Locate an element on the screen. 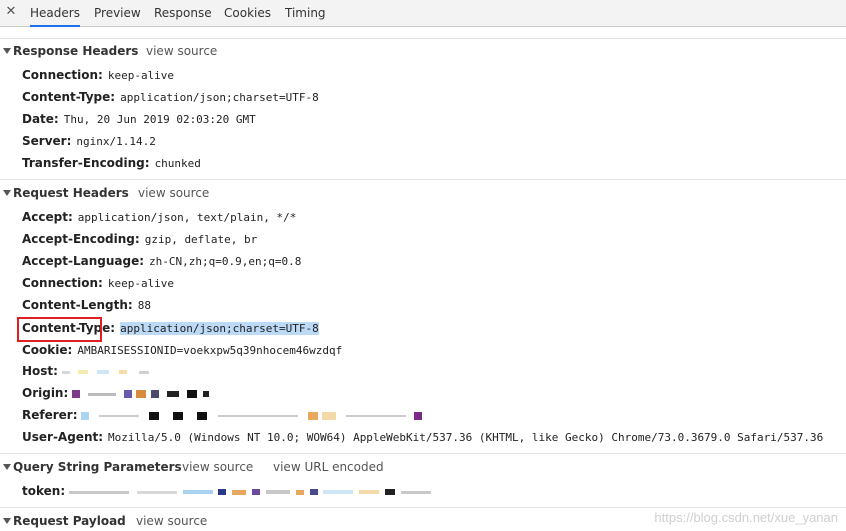 The height and width of the screenshot is (531, 846). header-name: Referer: is located at coordinates (50, 415).